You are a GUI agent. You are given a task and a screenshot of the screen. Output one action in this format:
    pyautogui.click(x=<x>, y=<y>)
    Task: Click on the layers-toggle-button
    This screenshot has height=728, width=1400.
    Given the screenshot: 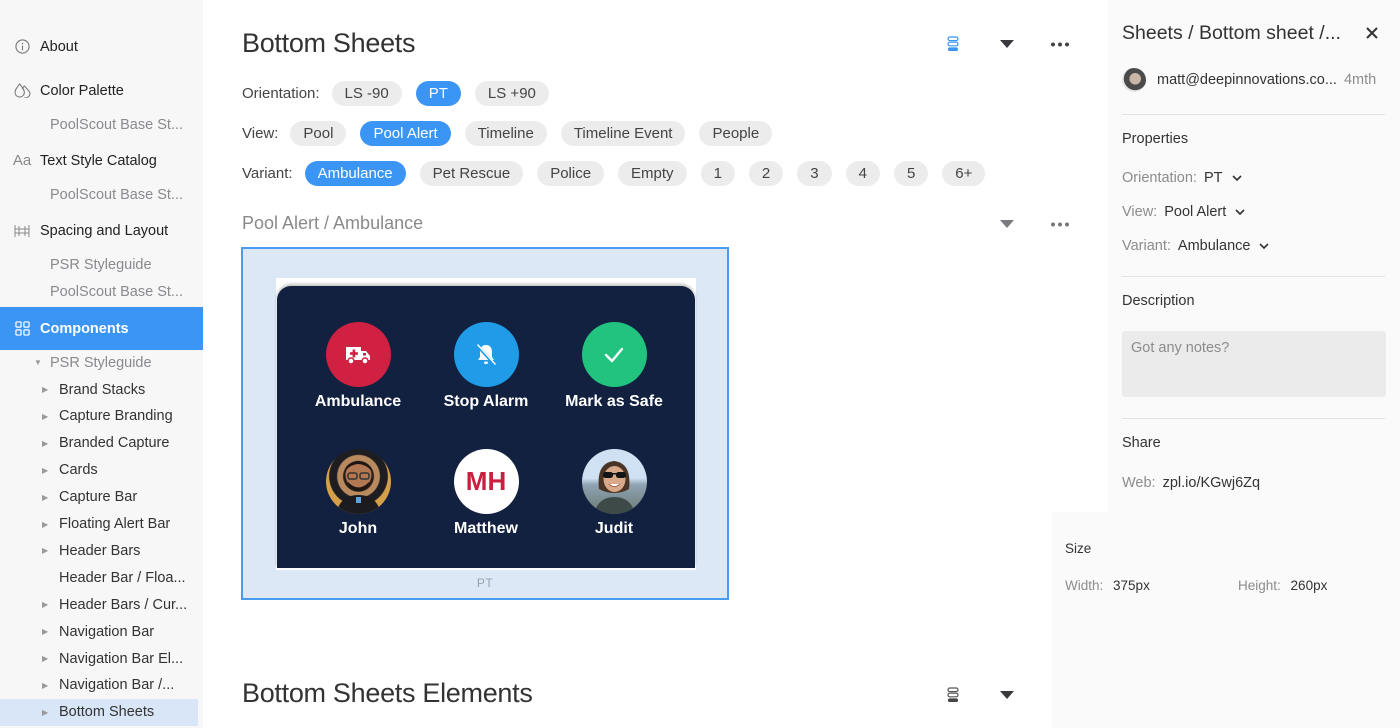 What is the action you would take?
    pyautogui.click(x=953, y=44)
    